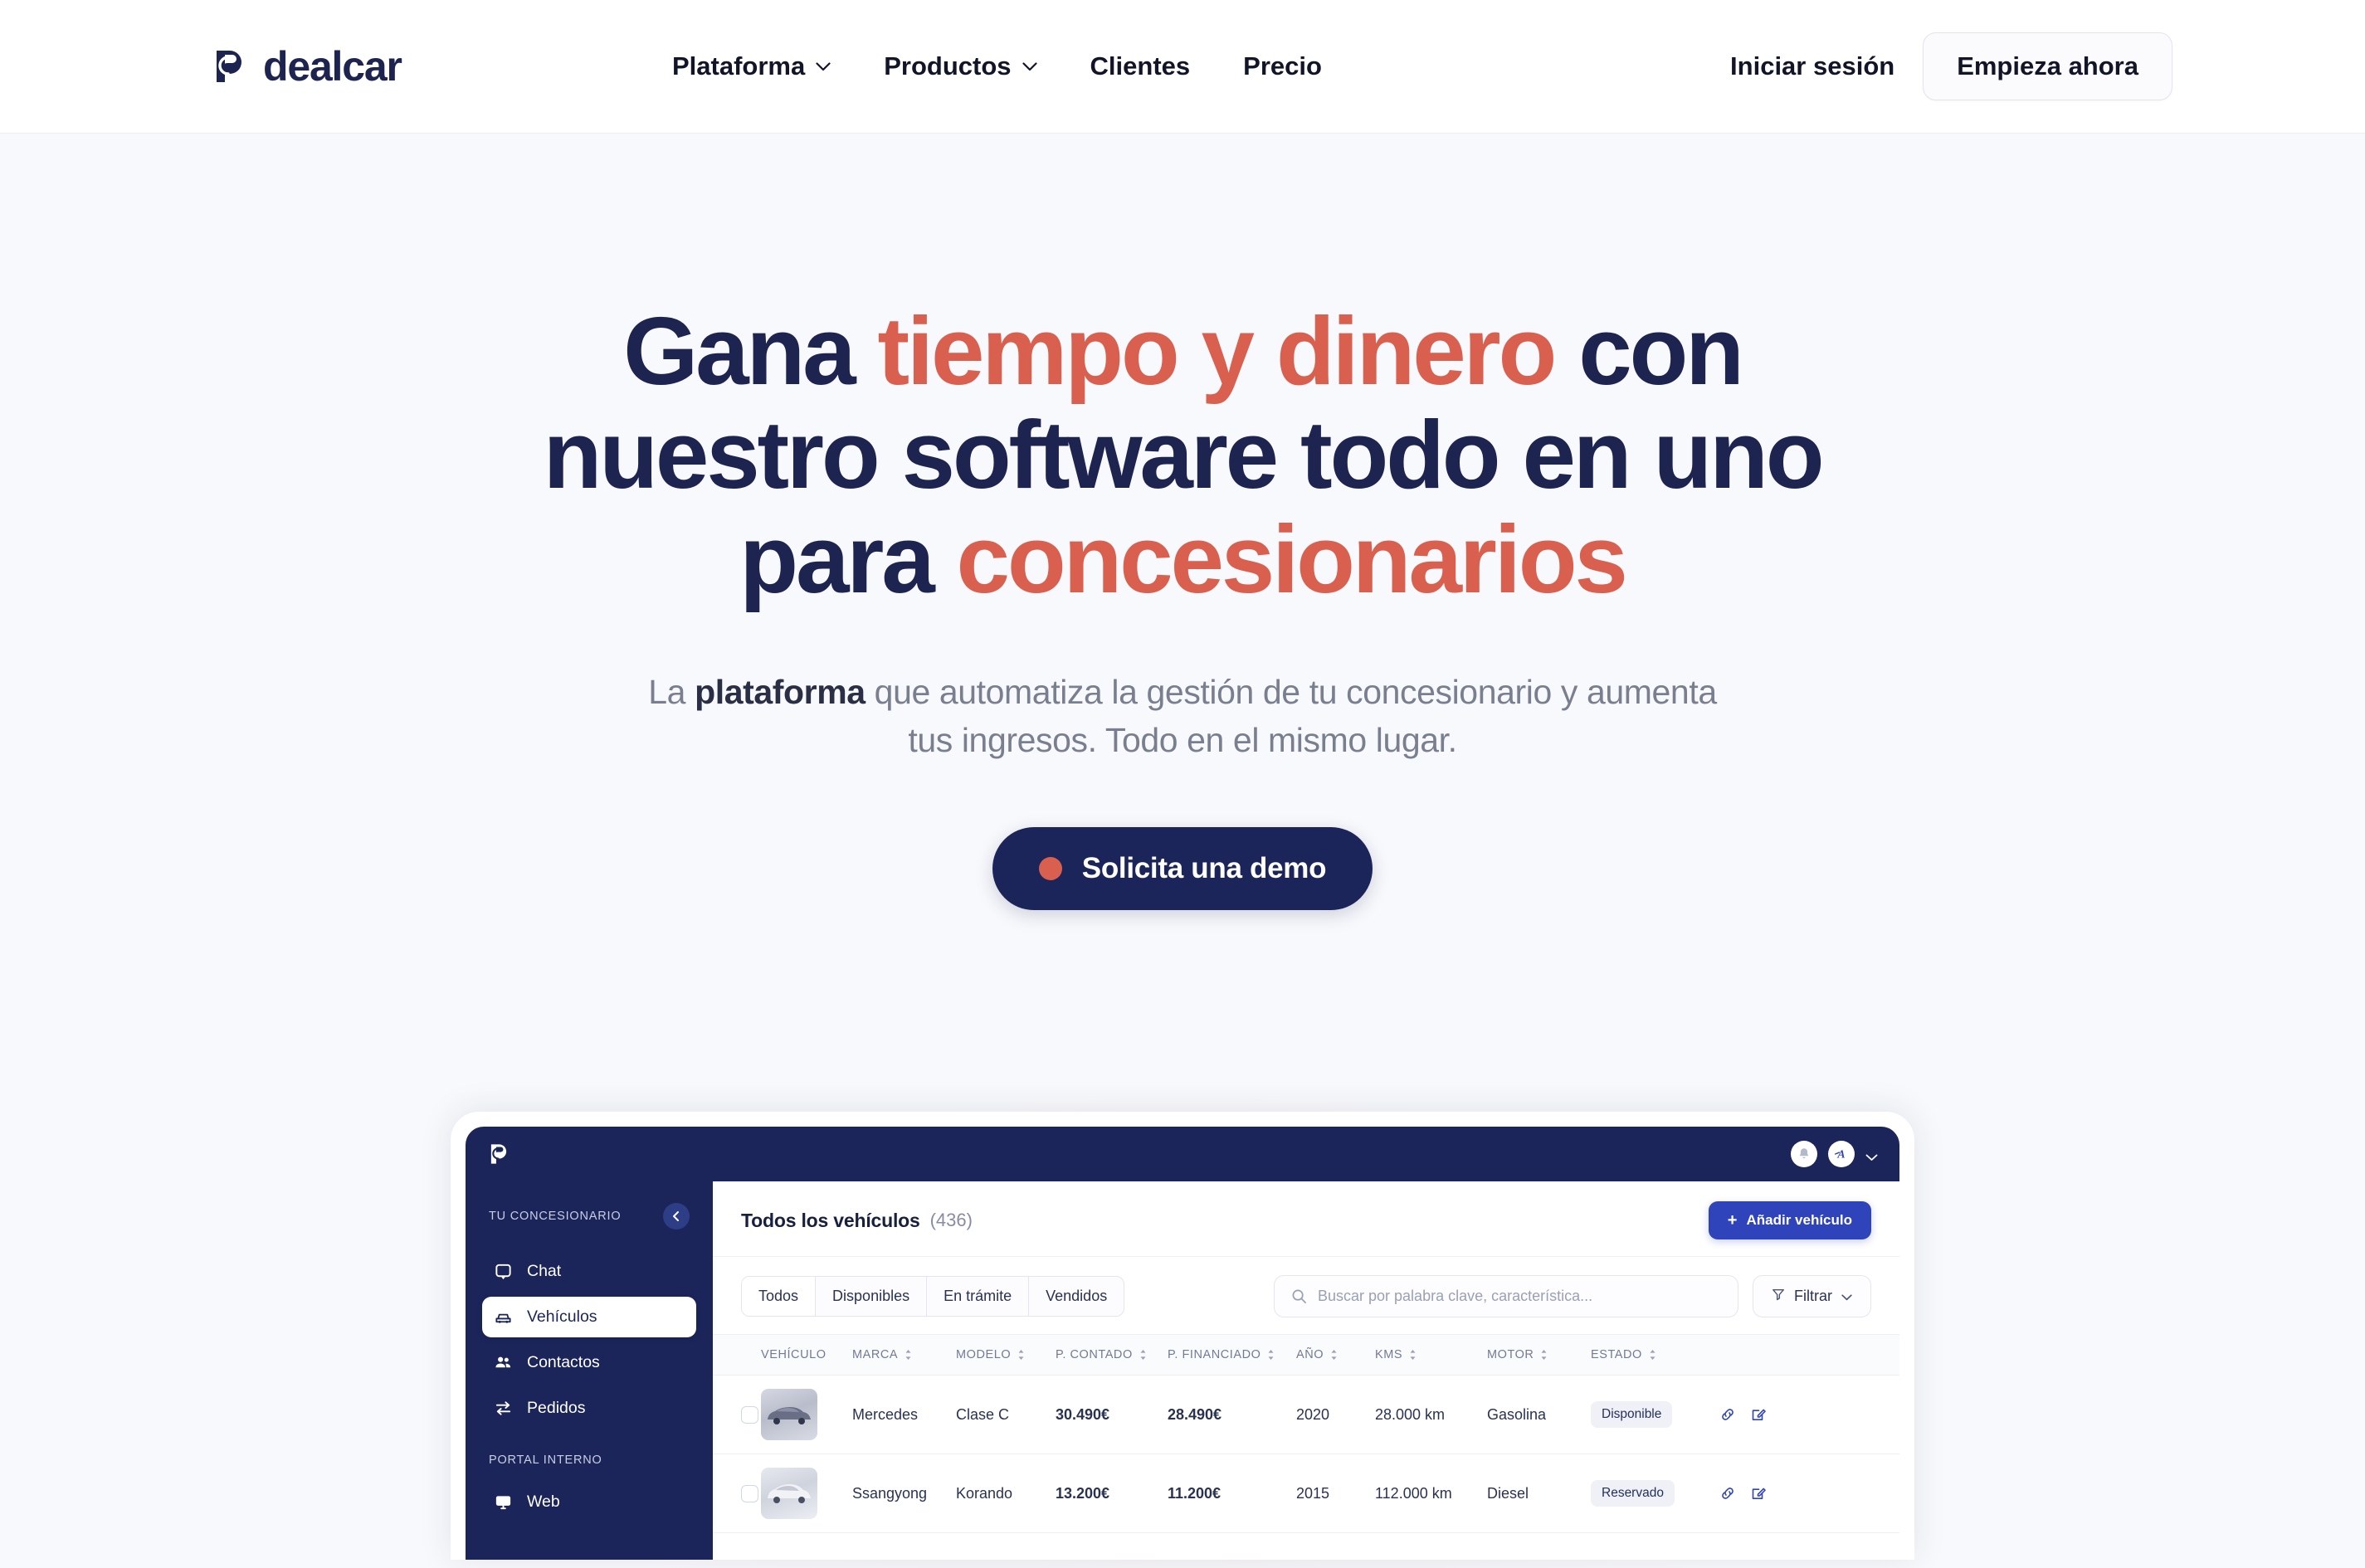 The width and height of the screenshot is (2365, 1568). What do you see at coordinates (872, 1296) in the screenshot?
I see `tab-disponibles: Disponibles` at bounding box center [872, 1296].